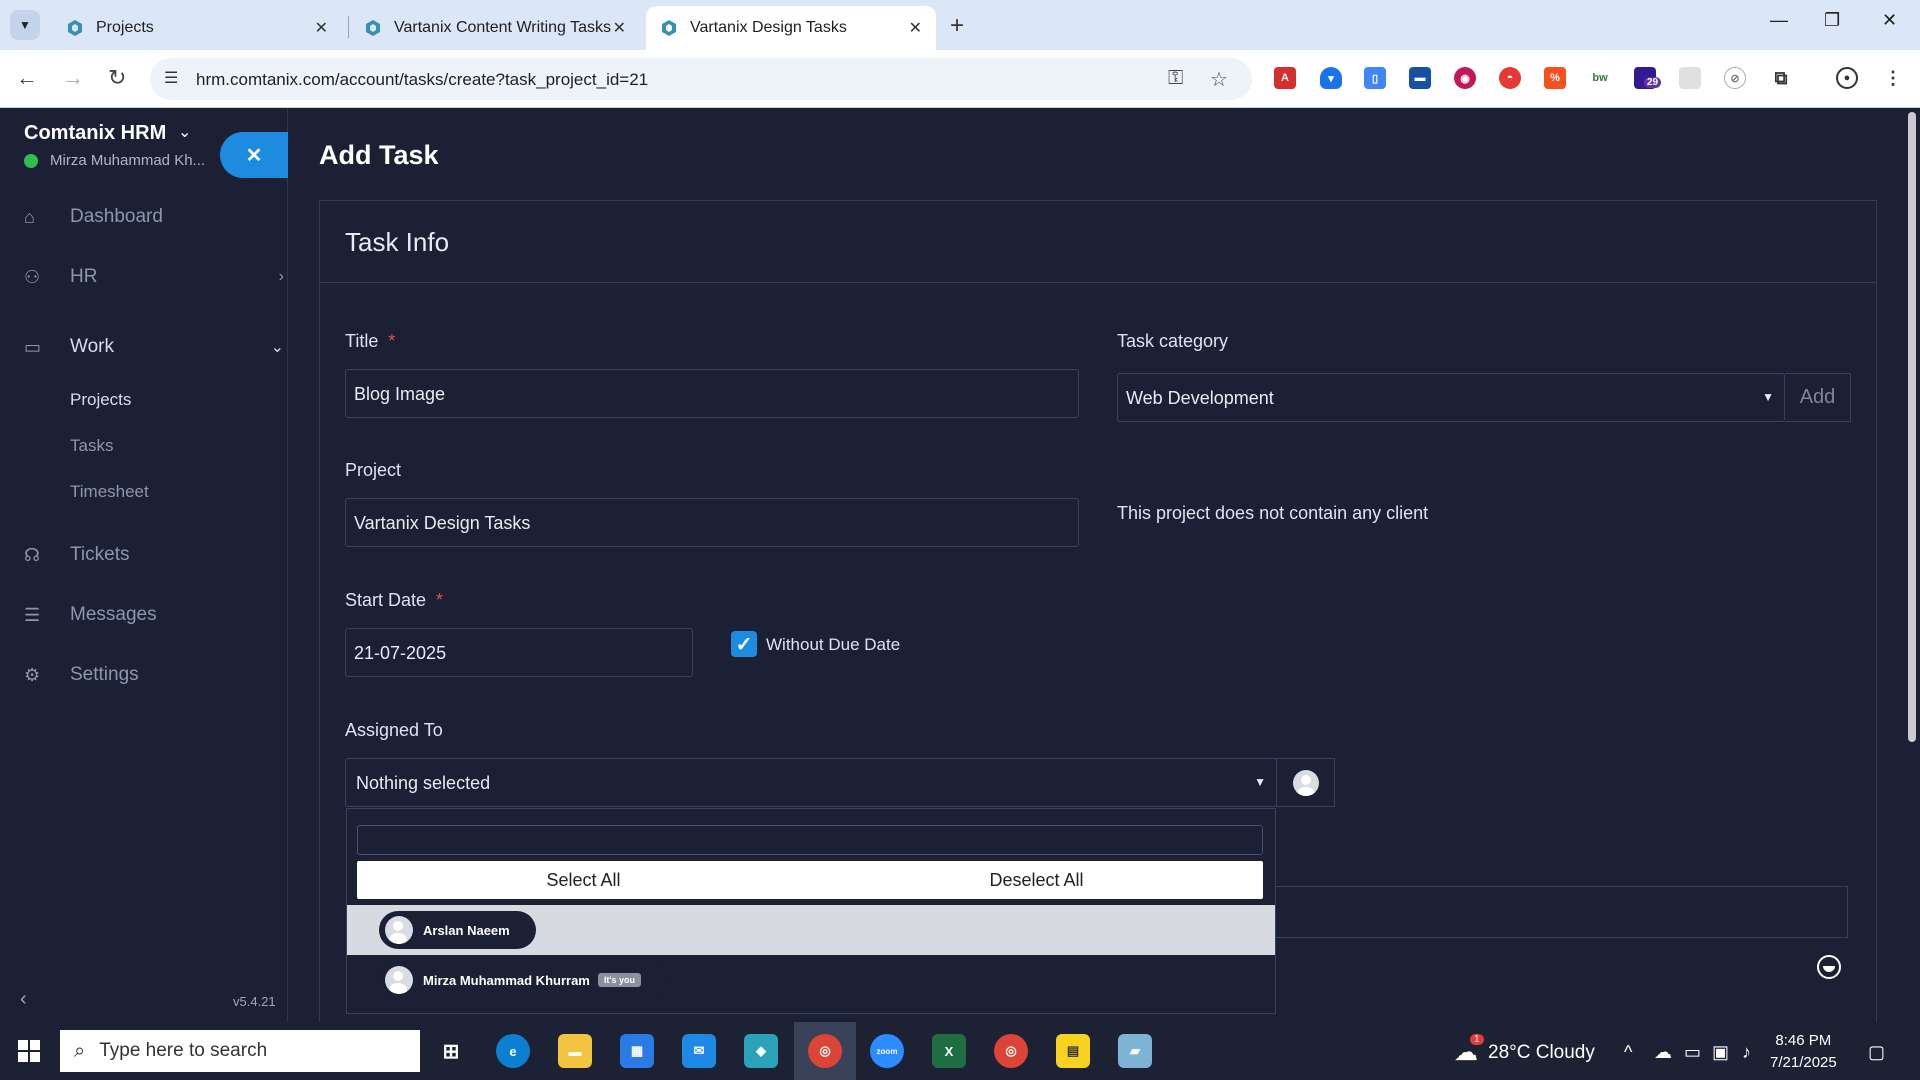 Image resolution: width=1920 pixels, height=1080 pixels. Describe the element at coordinates (811, 930) in the screenshot. I see `dropdown-option: Arslan Naeem` at that location.